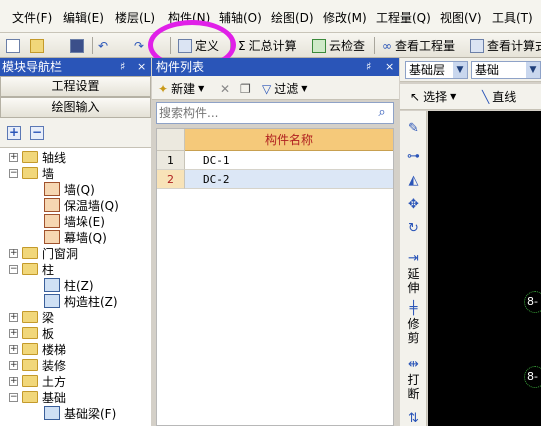 The height and width of the screenshot is (426, 541). What do you see at coordinates (84, 221) in the screenshot?
I see `tree-item-label: 墙垛(E)` at bounding box center [84, 221].